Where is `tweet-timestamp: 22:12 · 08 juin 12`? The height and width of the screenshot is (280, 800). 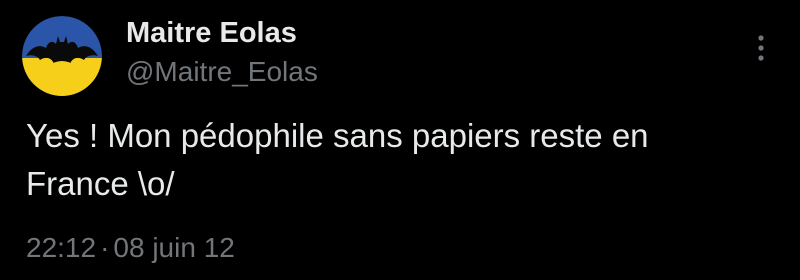 tweet-timestamp: 22:12 · 08 juin 12 is located at coordinates (130, 248).